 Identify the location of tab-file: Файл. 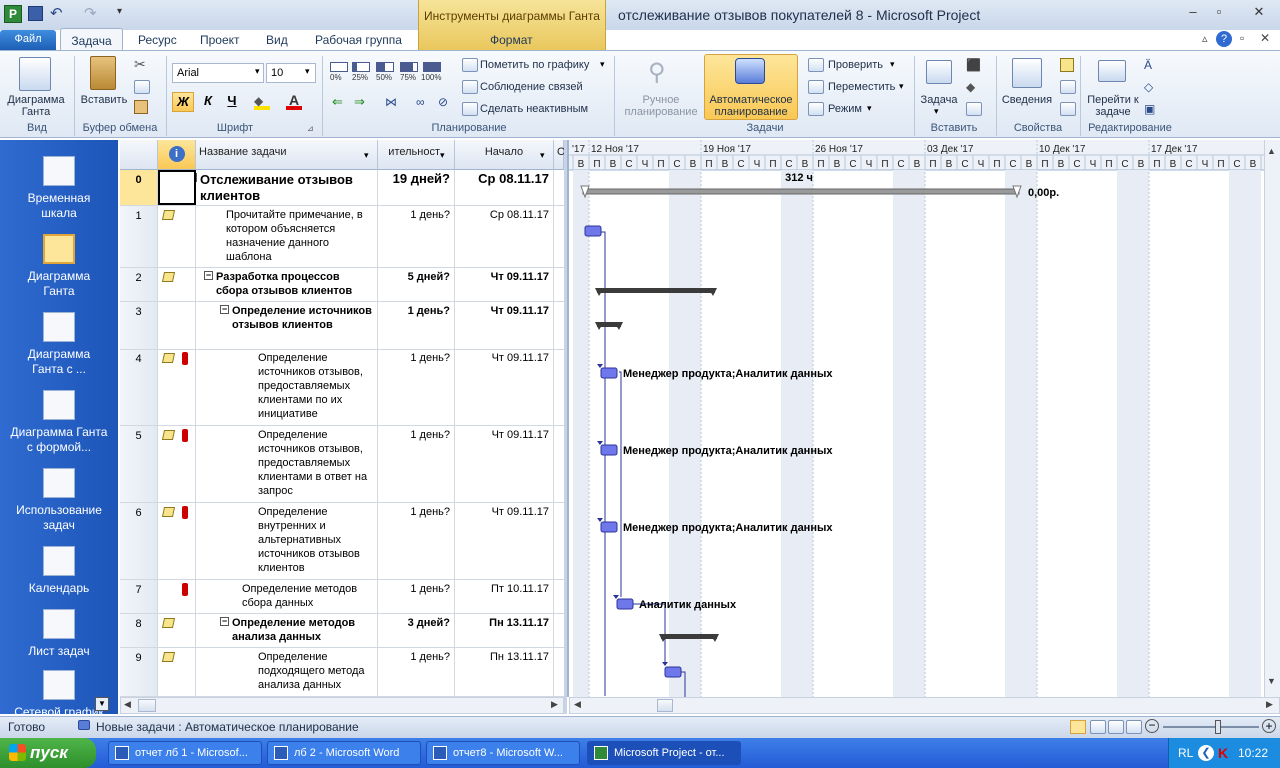
(28, 40).